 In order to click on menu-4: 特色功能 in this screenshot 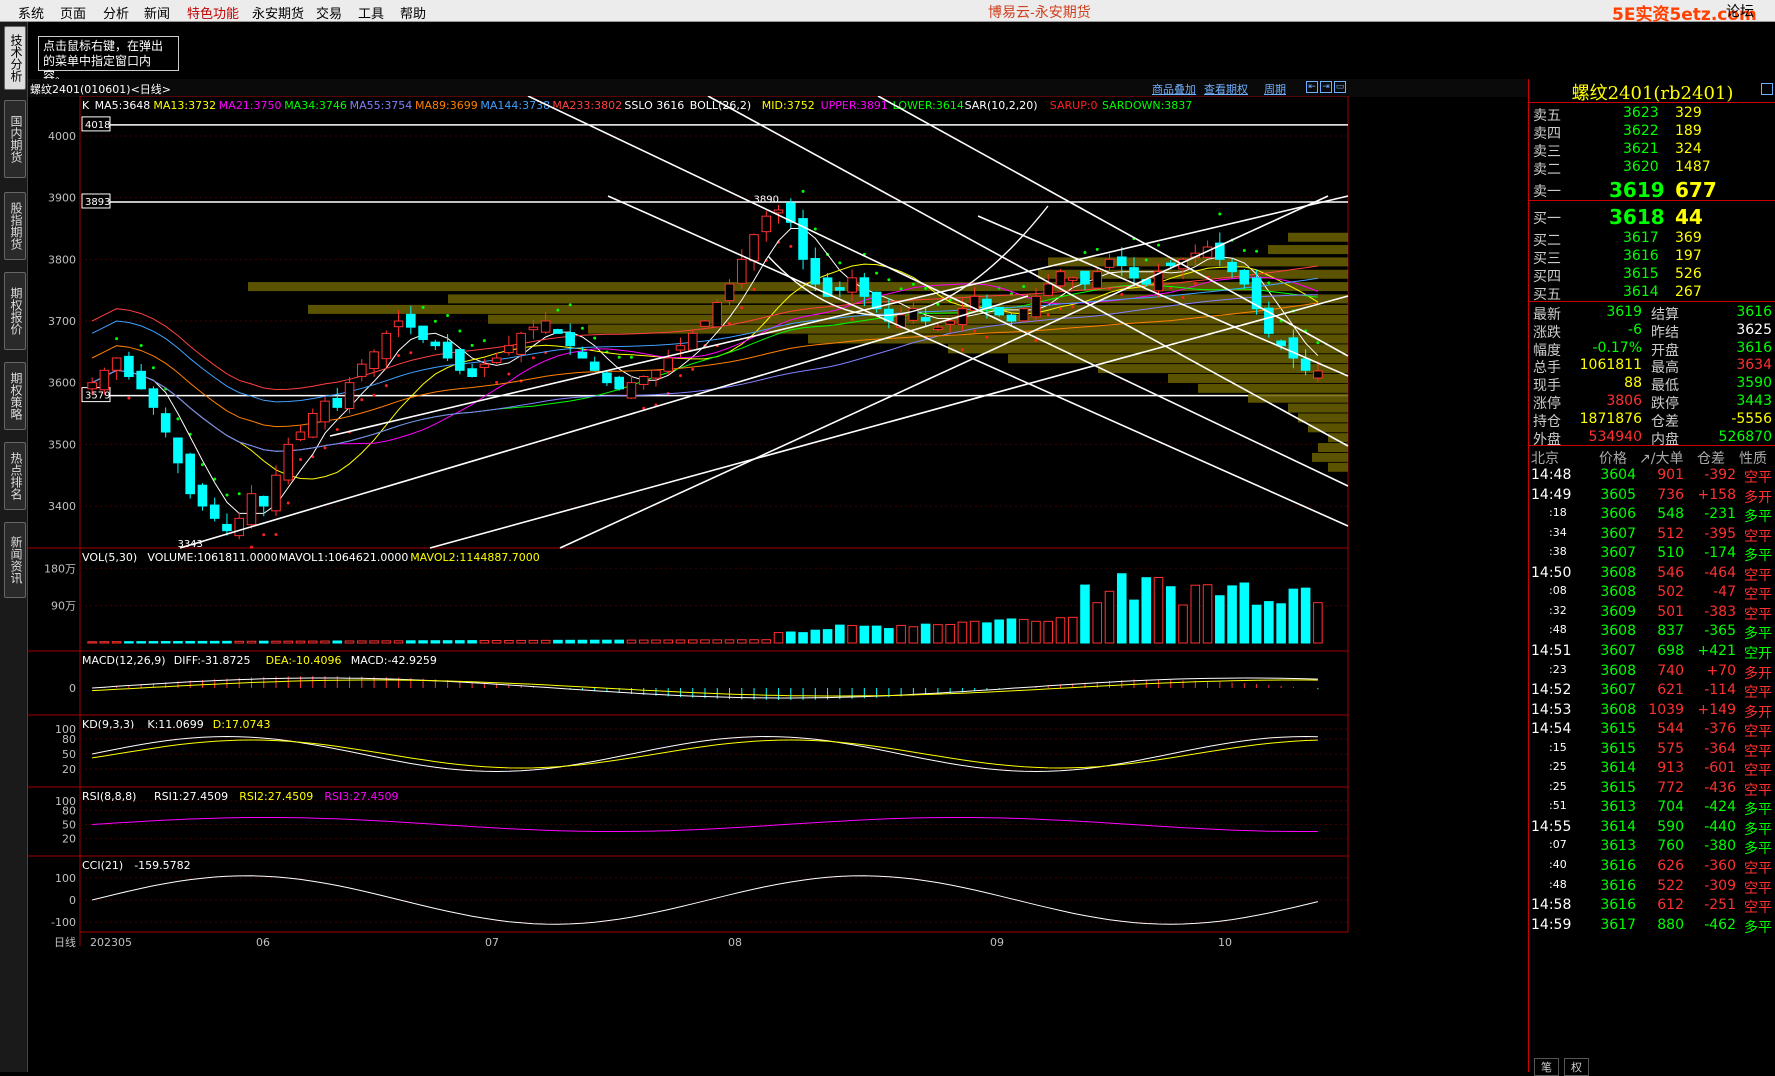, I will do `click(213, 12)`.